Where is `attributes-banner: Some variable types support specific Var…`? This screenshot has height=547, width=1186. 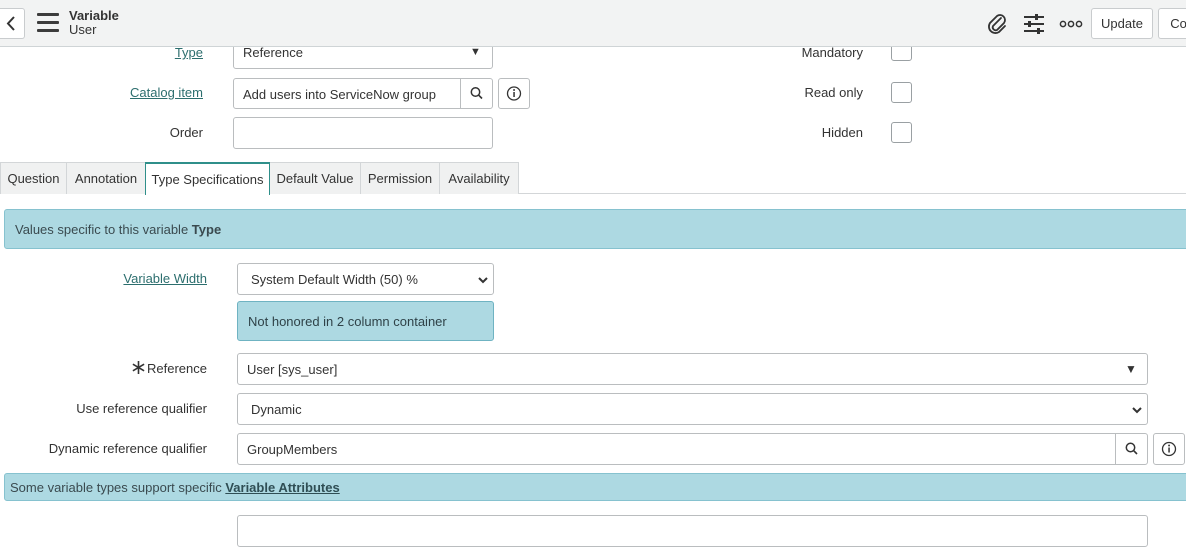
attributes-banner: Some variable types support specific Var… is located at coordinates (595, 487).